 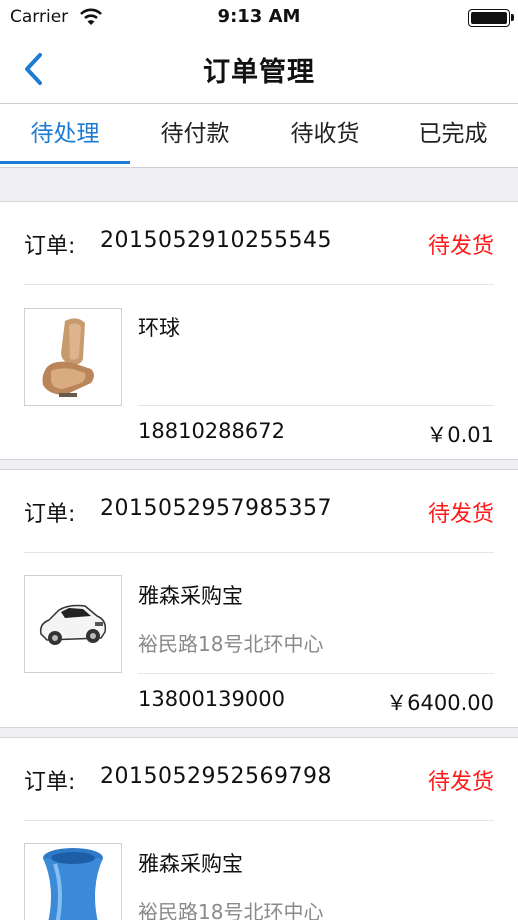 What do you see at coordinates (68, 357) in the screenshot?
I see `car-seat-image` at bounding box center [68, 357].